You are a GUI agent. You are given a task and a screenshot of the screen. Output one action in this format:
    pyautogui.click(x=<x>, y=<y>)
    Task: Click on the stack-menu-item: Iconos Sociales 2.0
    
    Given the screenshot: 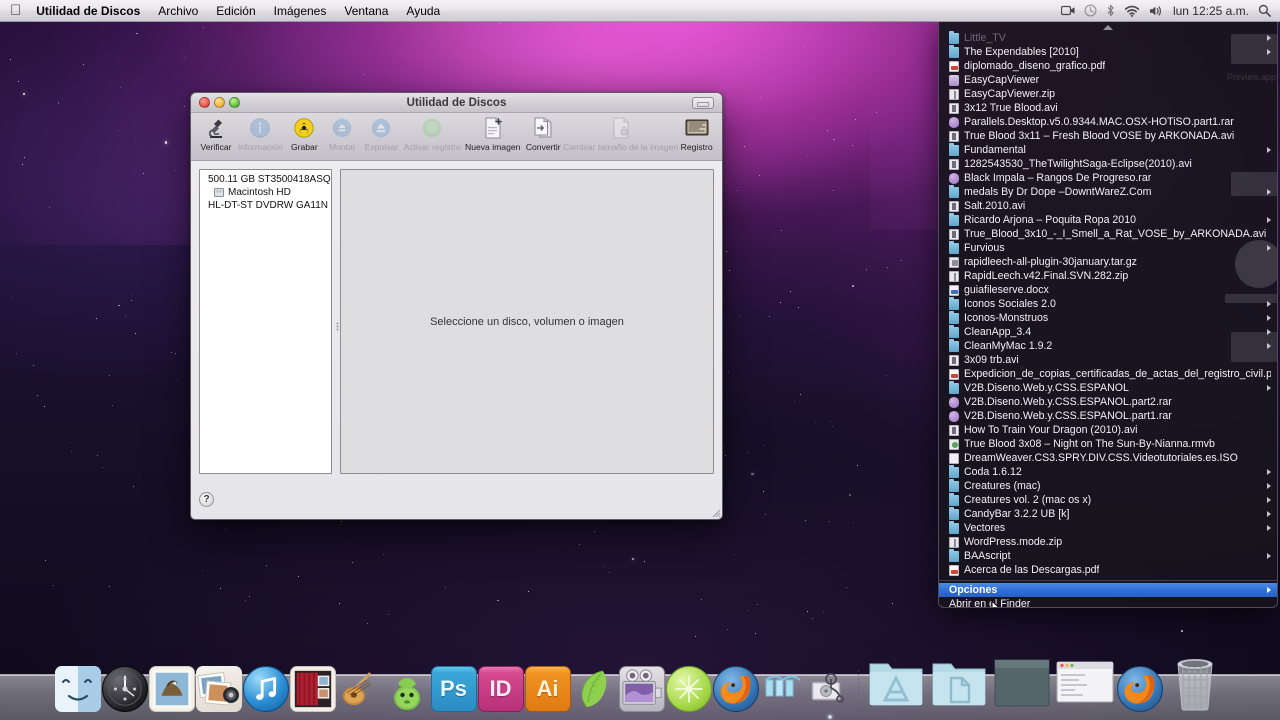 What is the action you would take?
    pyautogui.click(x=1108, y=304)
    